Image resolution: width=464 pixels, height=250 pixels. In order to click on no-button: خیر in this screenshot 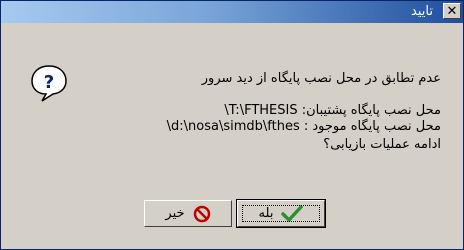, I will do `click(188, 213)`.